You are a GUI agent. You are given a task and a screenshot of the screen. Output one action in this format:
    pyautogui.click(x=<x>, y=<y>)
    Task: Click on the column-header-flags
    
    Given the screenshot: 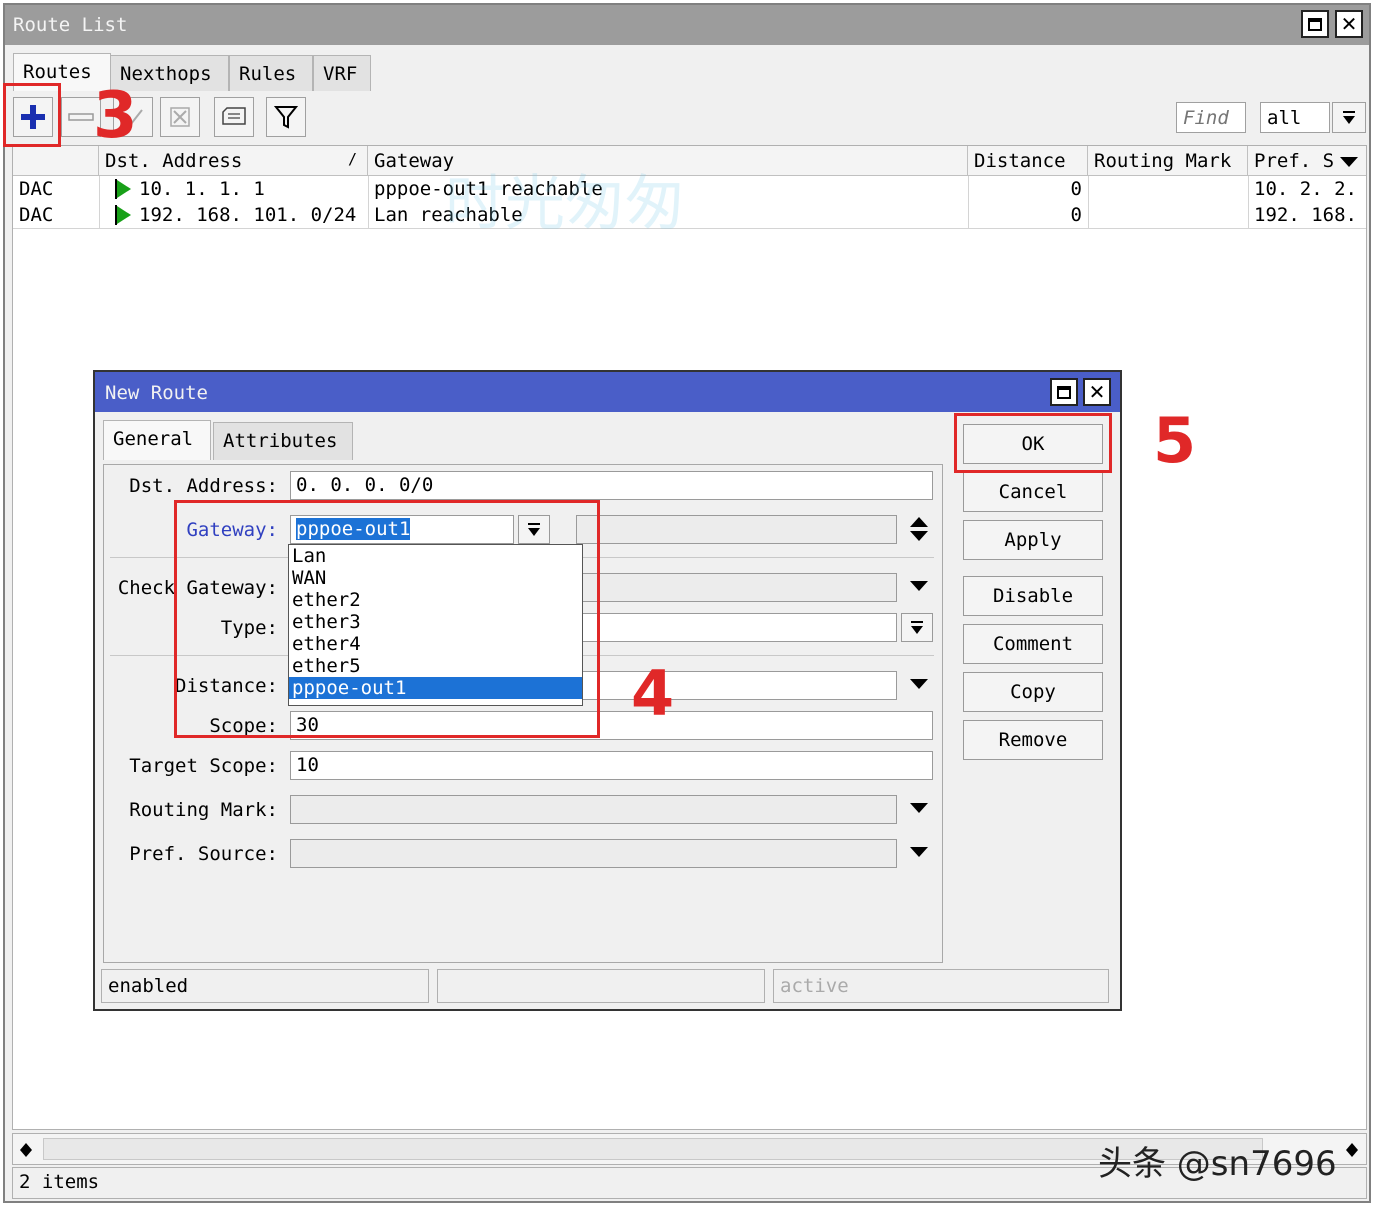 What is the action you would take?
    pyautogui.click(x=56, y=161)
    